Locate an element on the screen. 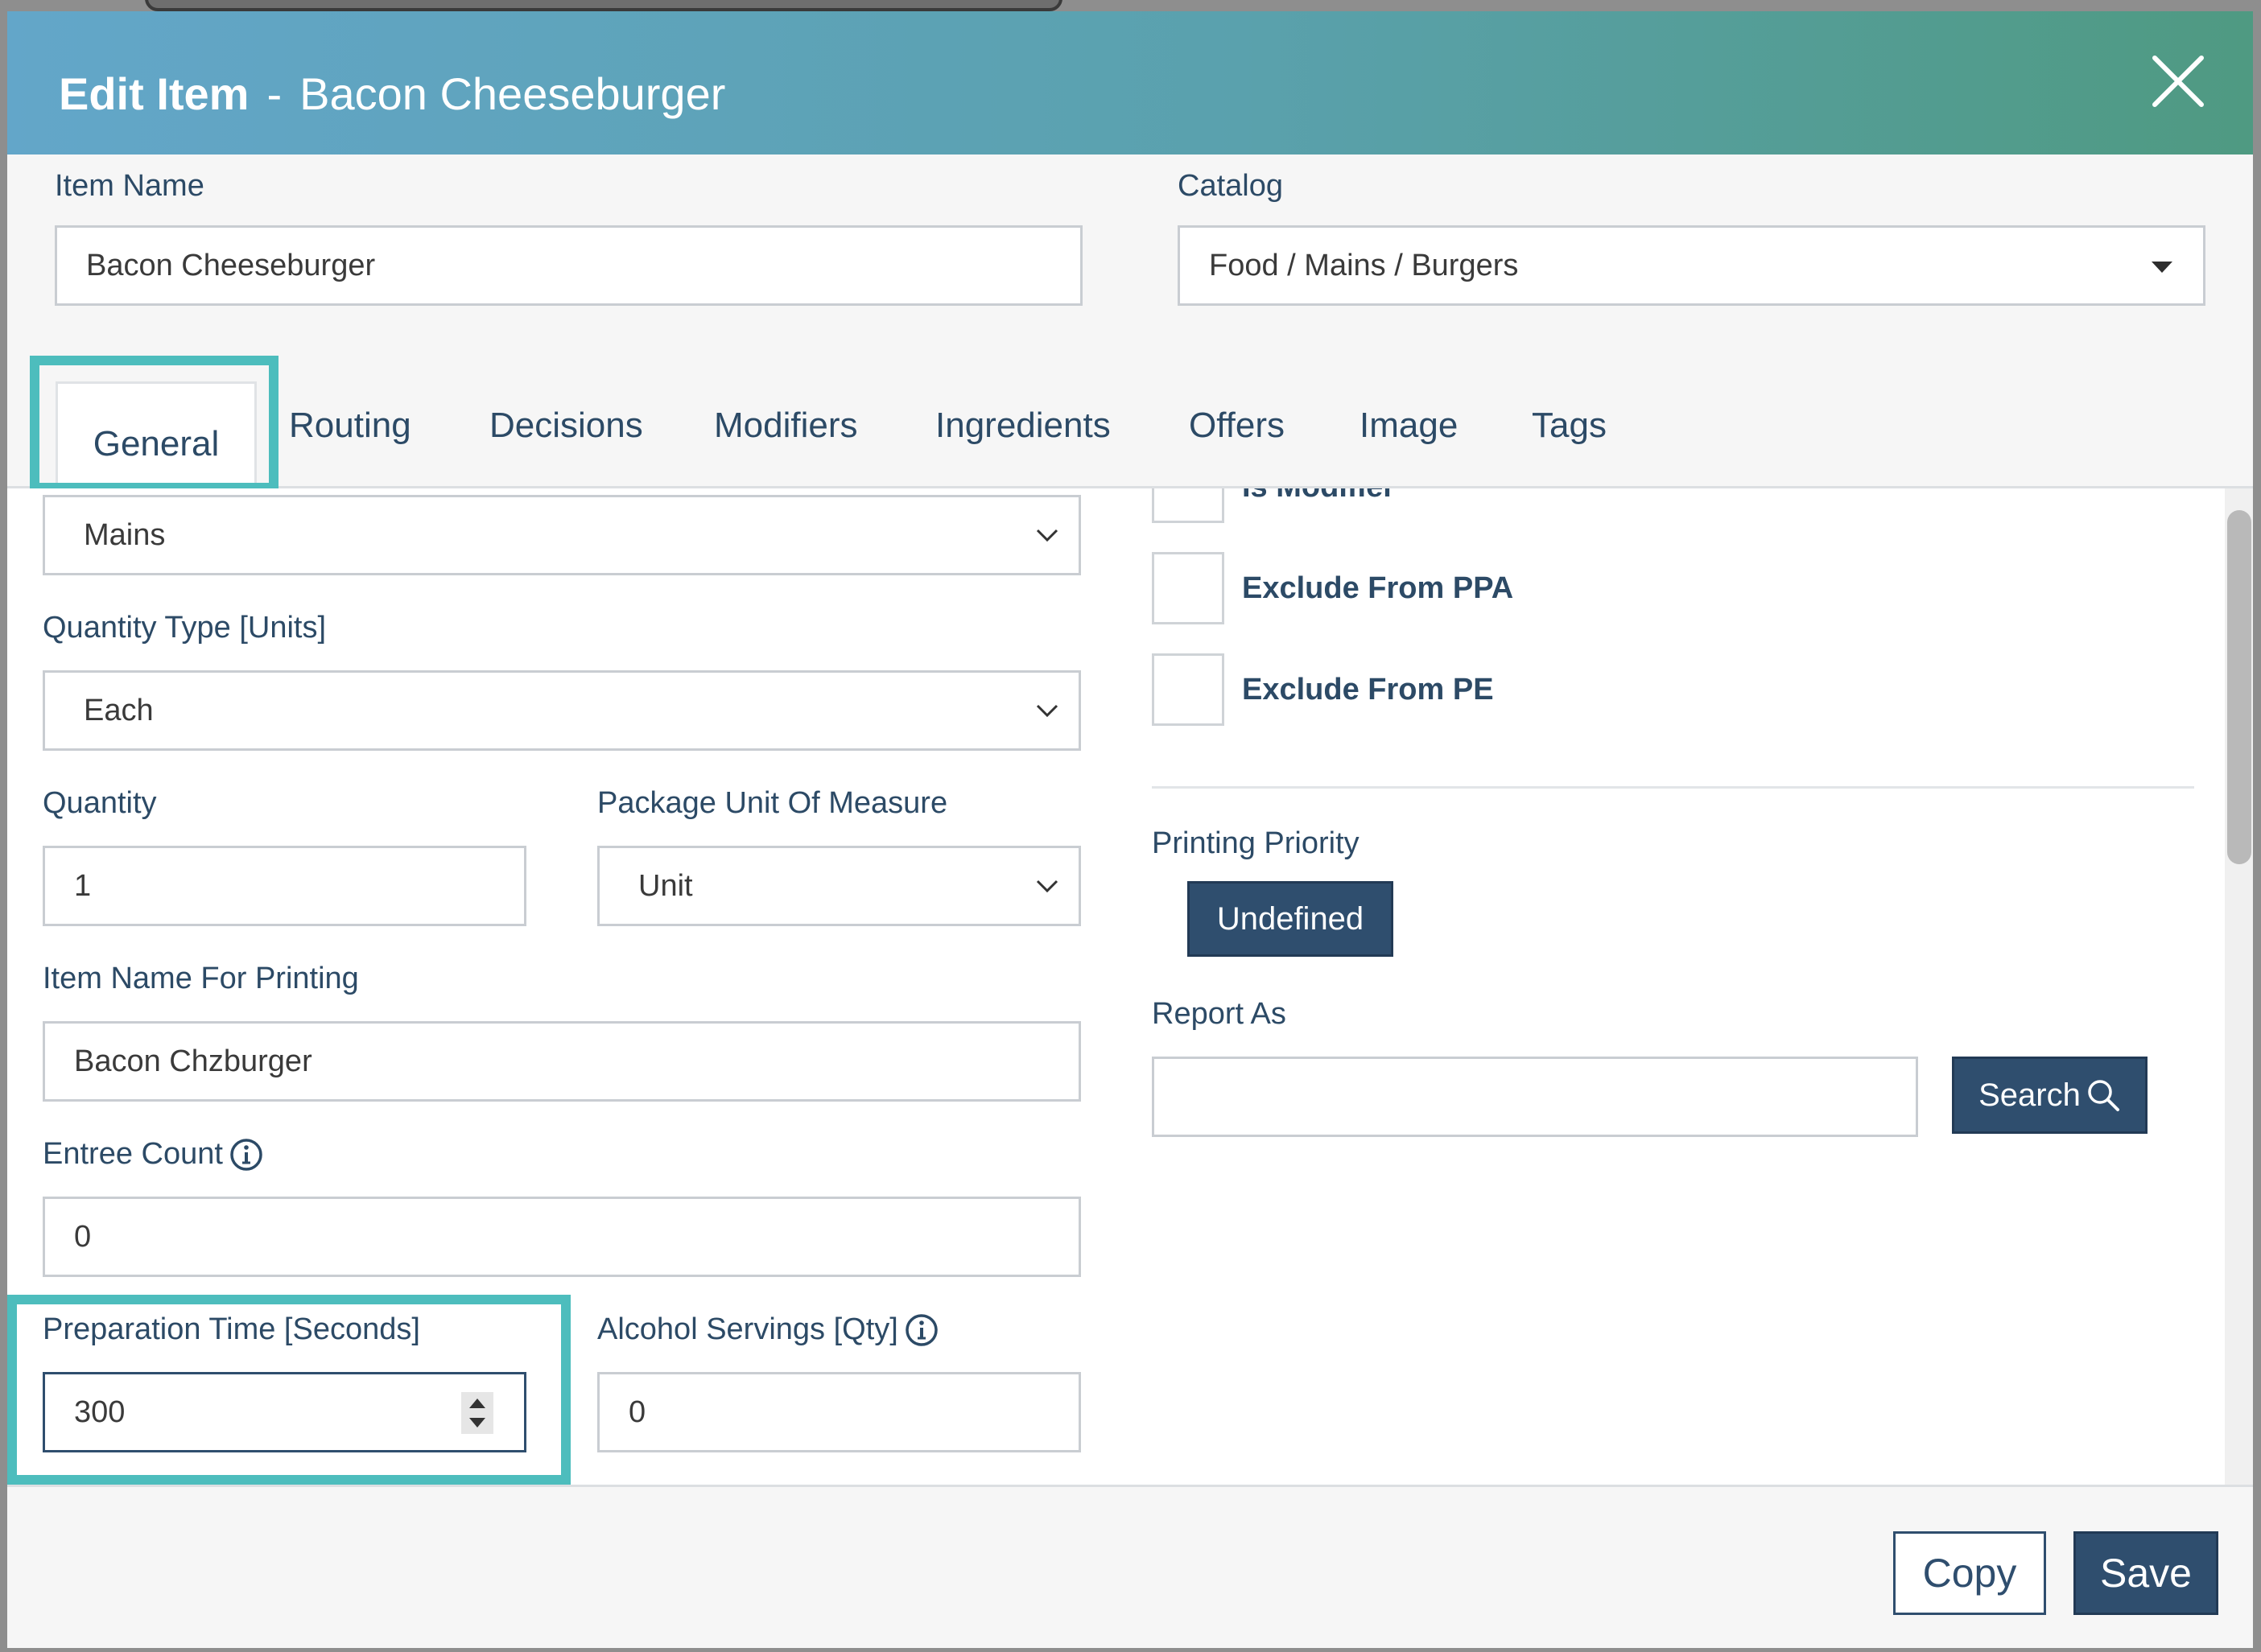  printing-priority-button: Undefined is located at coordinates (1290, 919).